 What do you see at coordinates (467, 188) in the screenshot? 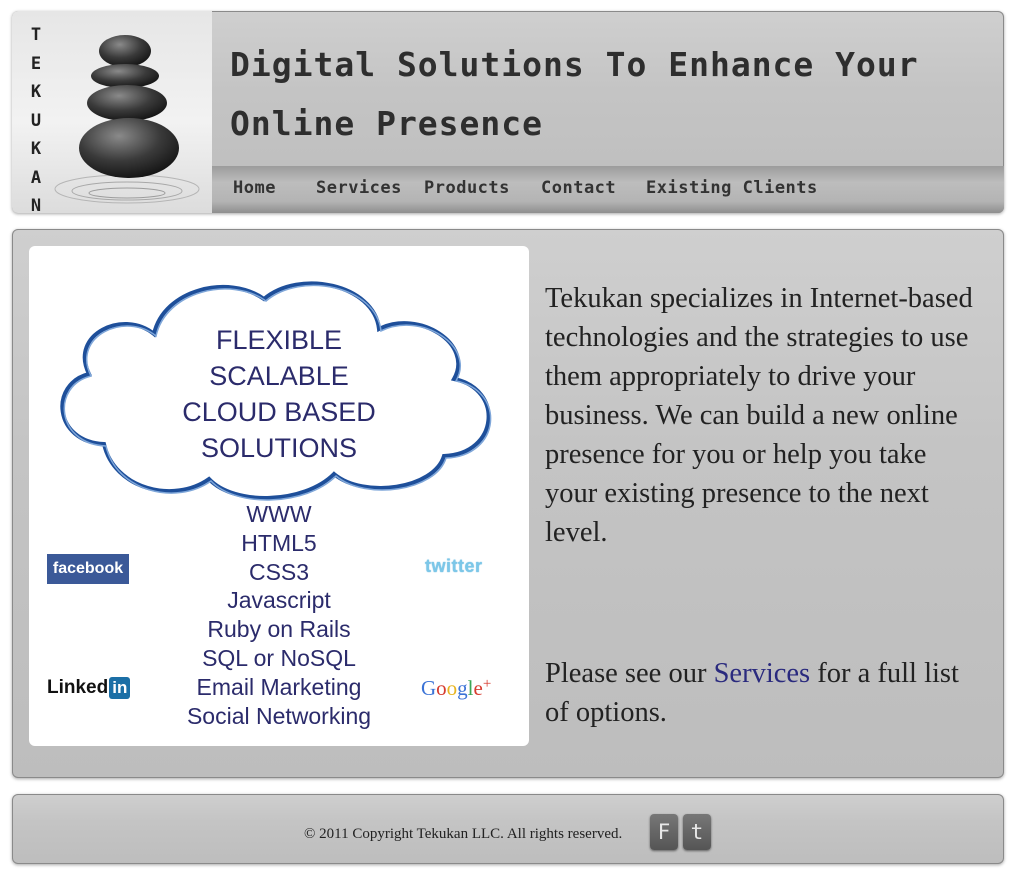
I see `nav-products: Products` at bounding box center [467, 188].